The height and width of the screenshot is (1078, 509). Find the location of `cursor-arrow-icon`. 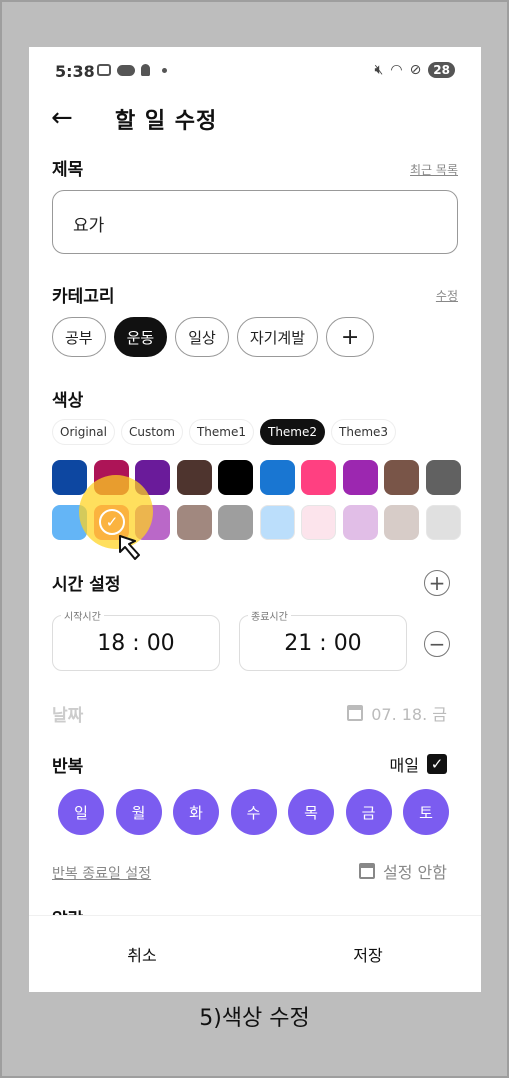

cursor-arrow-icon is located at coordinates (129, 547).